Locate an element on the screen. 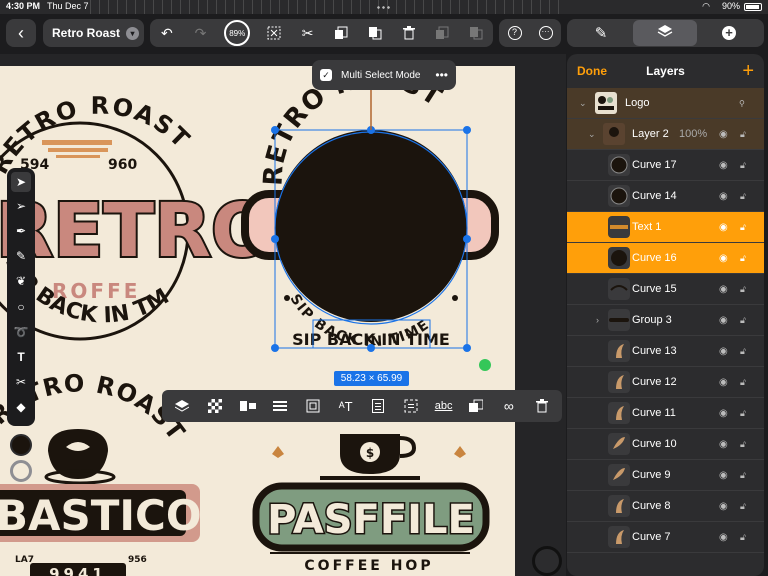 The height and width of the screenshot is (576, 768). pencil-tool-icon: ✎ is located at coordinates (21, 256).